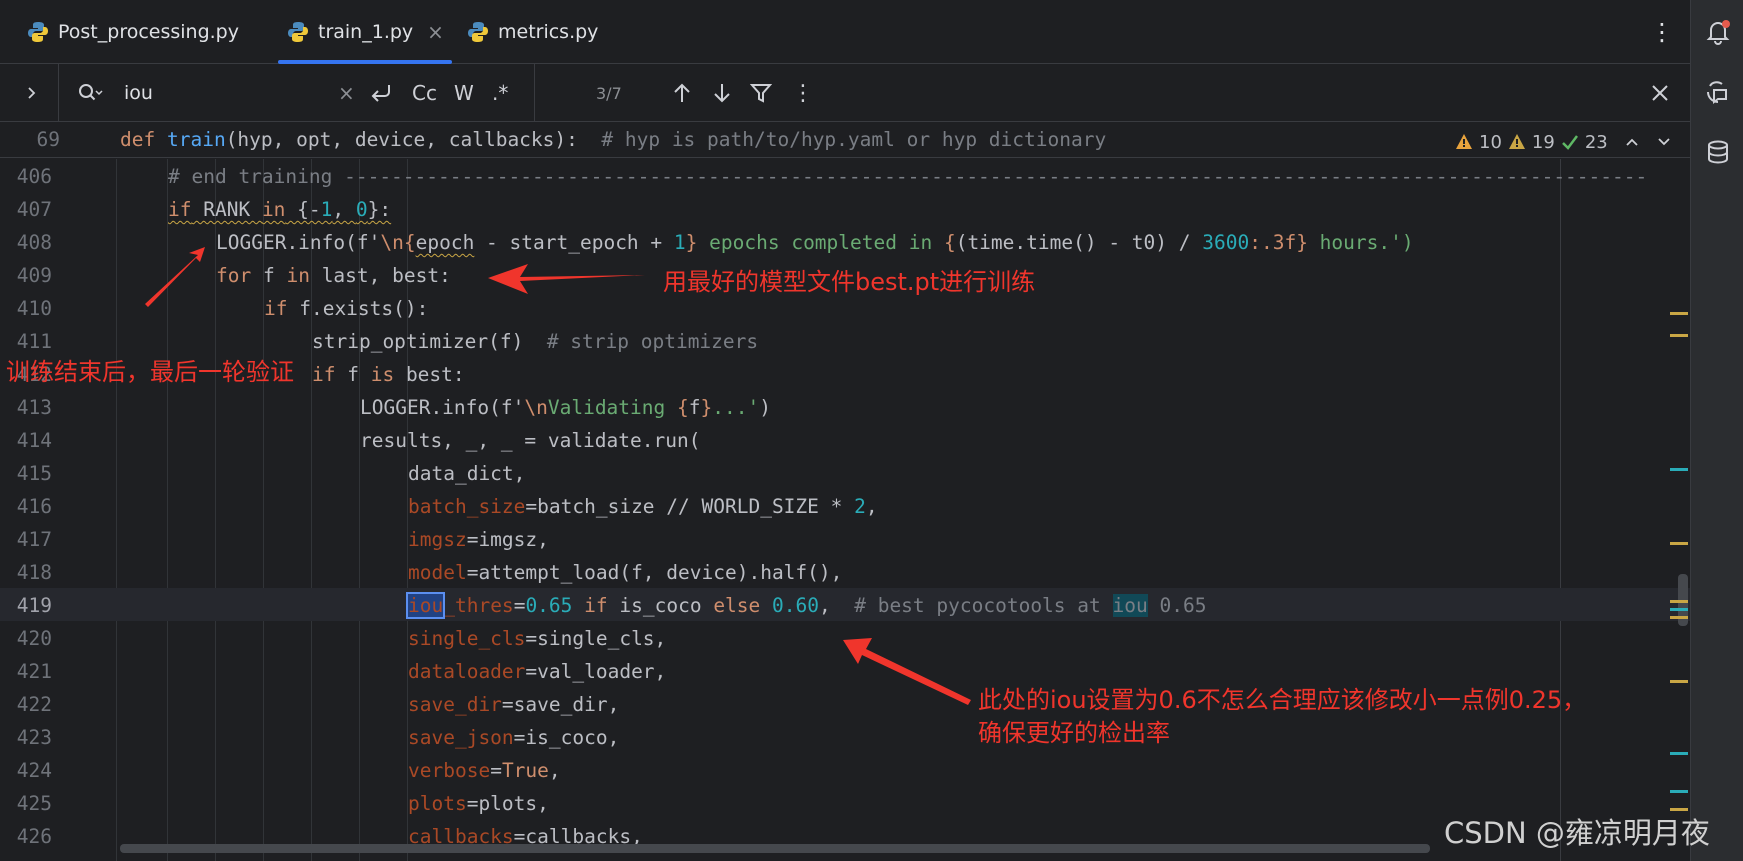 This screenshot has width=1743, height=861. Describe the element at coordinates (32, 93) in the screenshot. I see `expand-replace-icon` at that location.